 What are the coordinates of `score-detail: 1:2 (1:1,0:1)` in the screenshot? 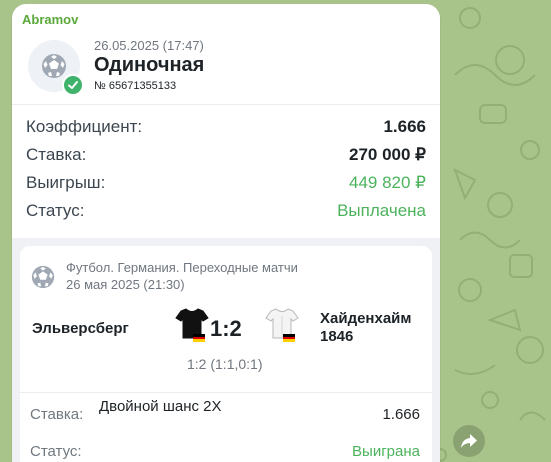 It's located at (225, 364).